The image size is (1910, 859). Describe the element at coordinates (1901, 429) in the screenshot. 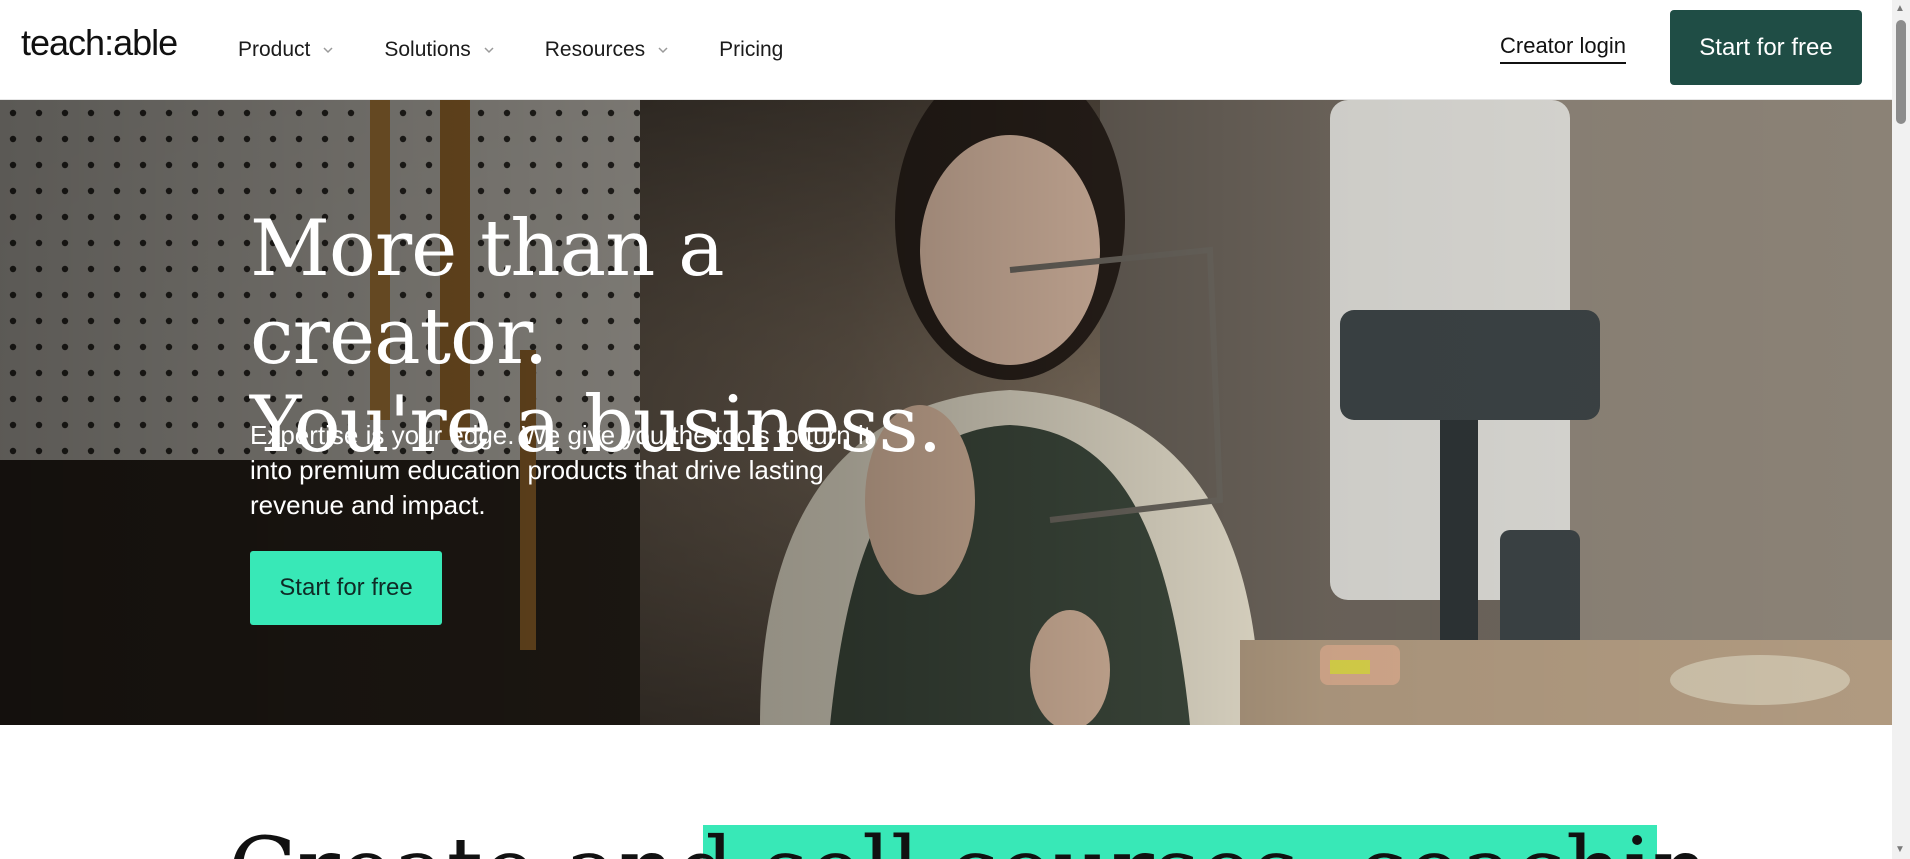

I see `page-scrollbar: ▲ ▼` at that location.